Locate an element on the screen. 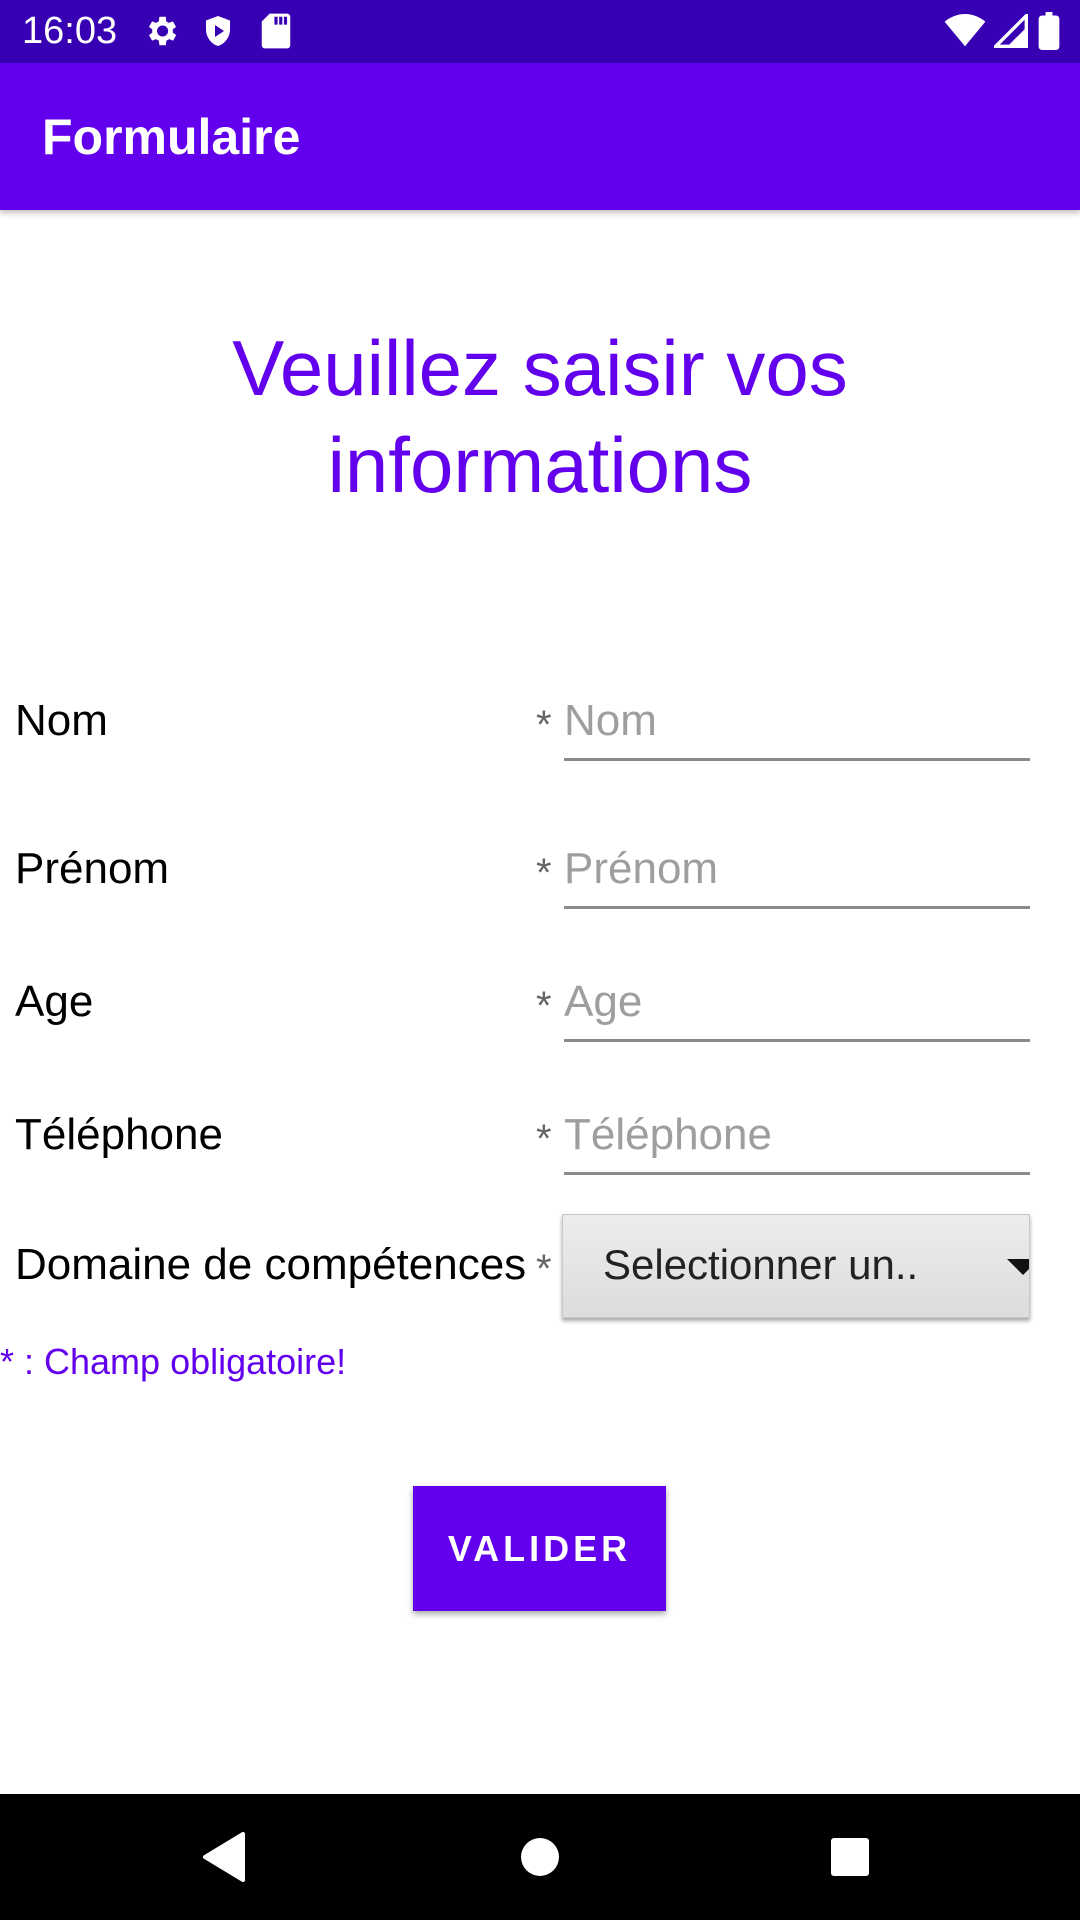 This screenshot has height=1925, width=1080. sd-card-icon is located at coordinates (276, 33).